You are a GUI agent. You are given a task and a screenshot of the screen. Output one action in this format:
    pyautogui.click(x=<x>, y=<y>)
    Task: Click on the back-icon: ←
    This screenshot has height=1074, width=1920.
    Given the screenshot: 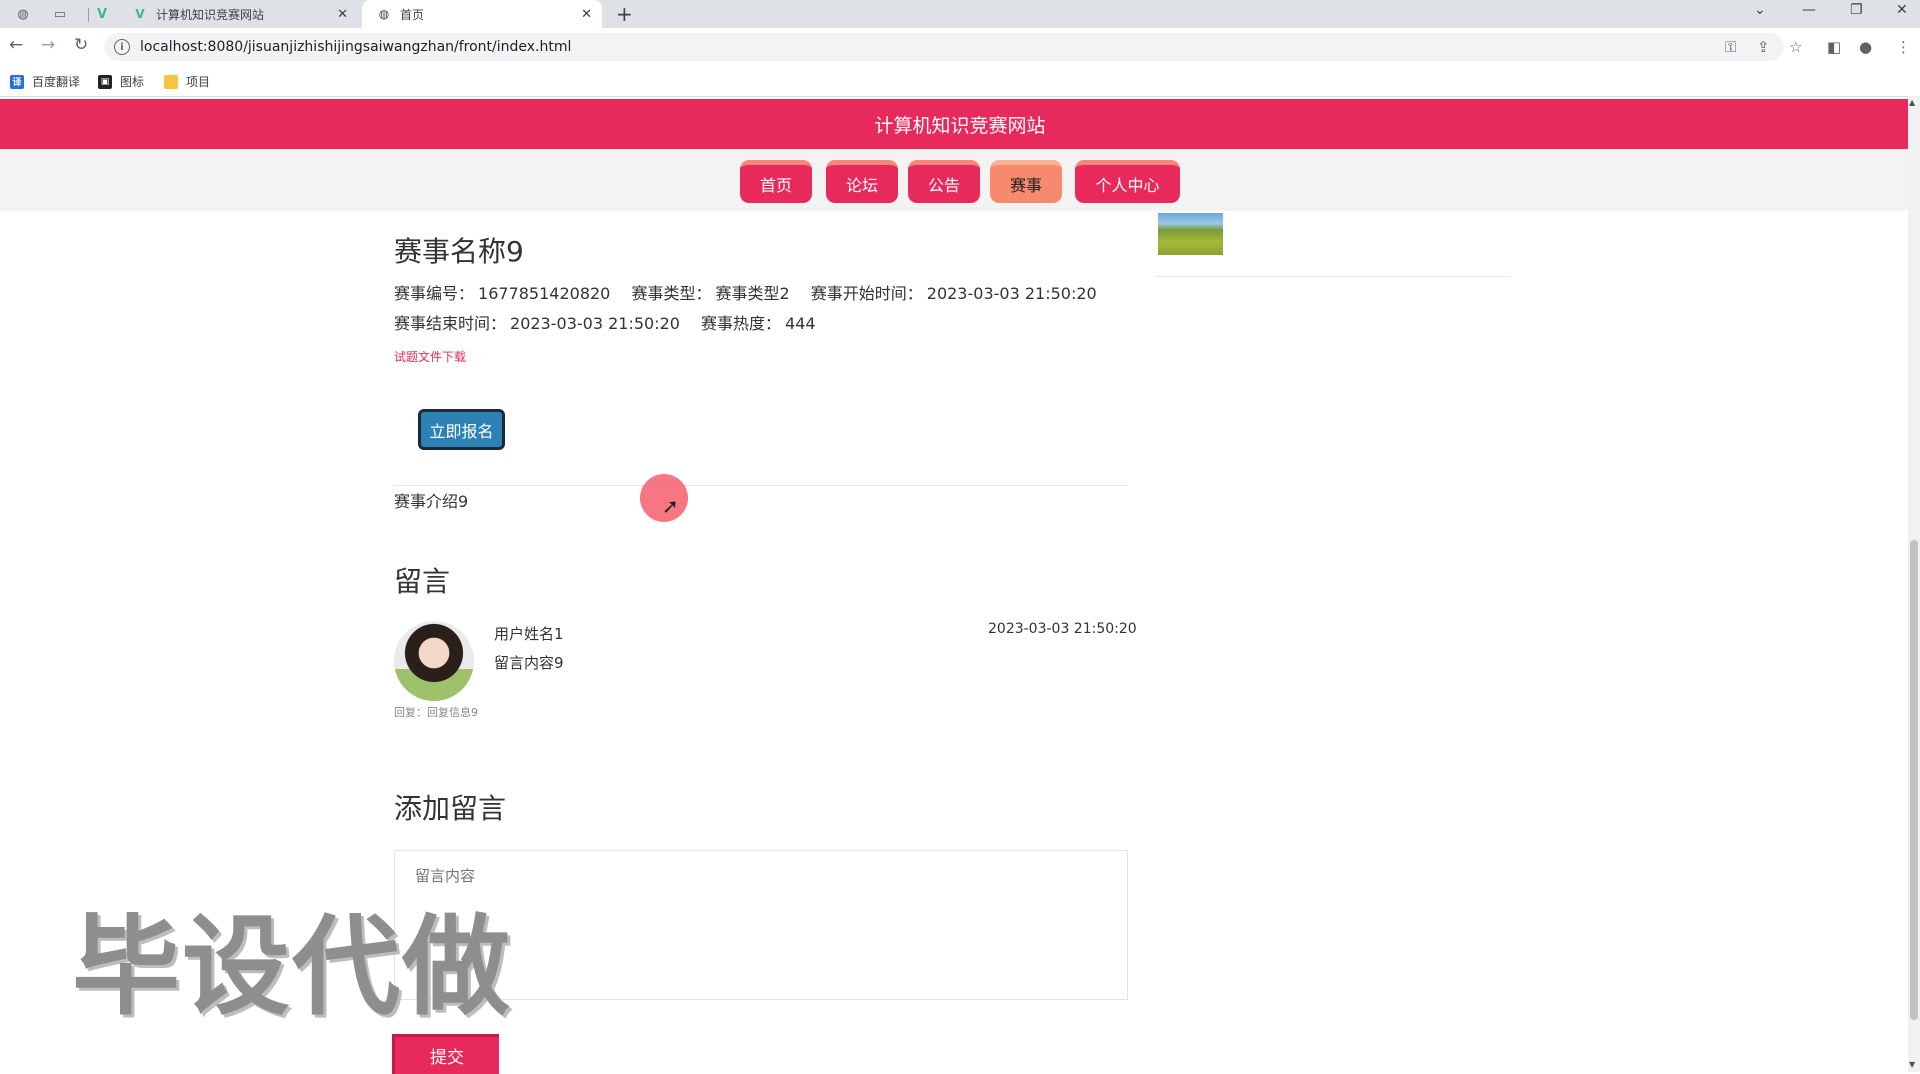 What is the action you would take?
    pyautogui.click(x=16, y=45)
    